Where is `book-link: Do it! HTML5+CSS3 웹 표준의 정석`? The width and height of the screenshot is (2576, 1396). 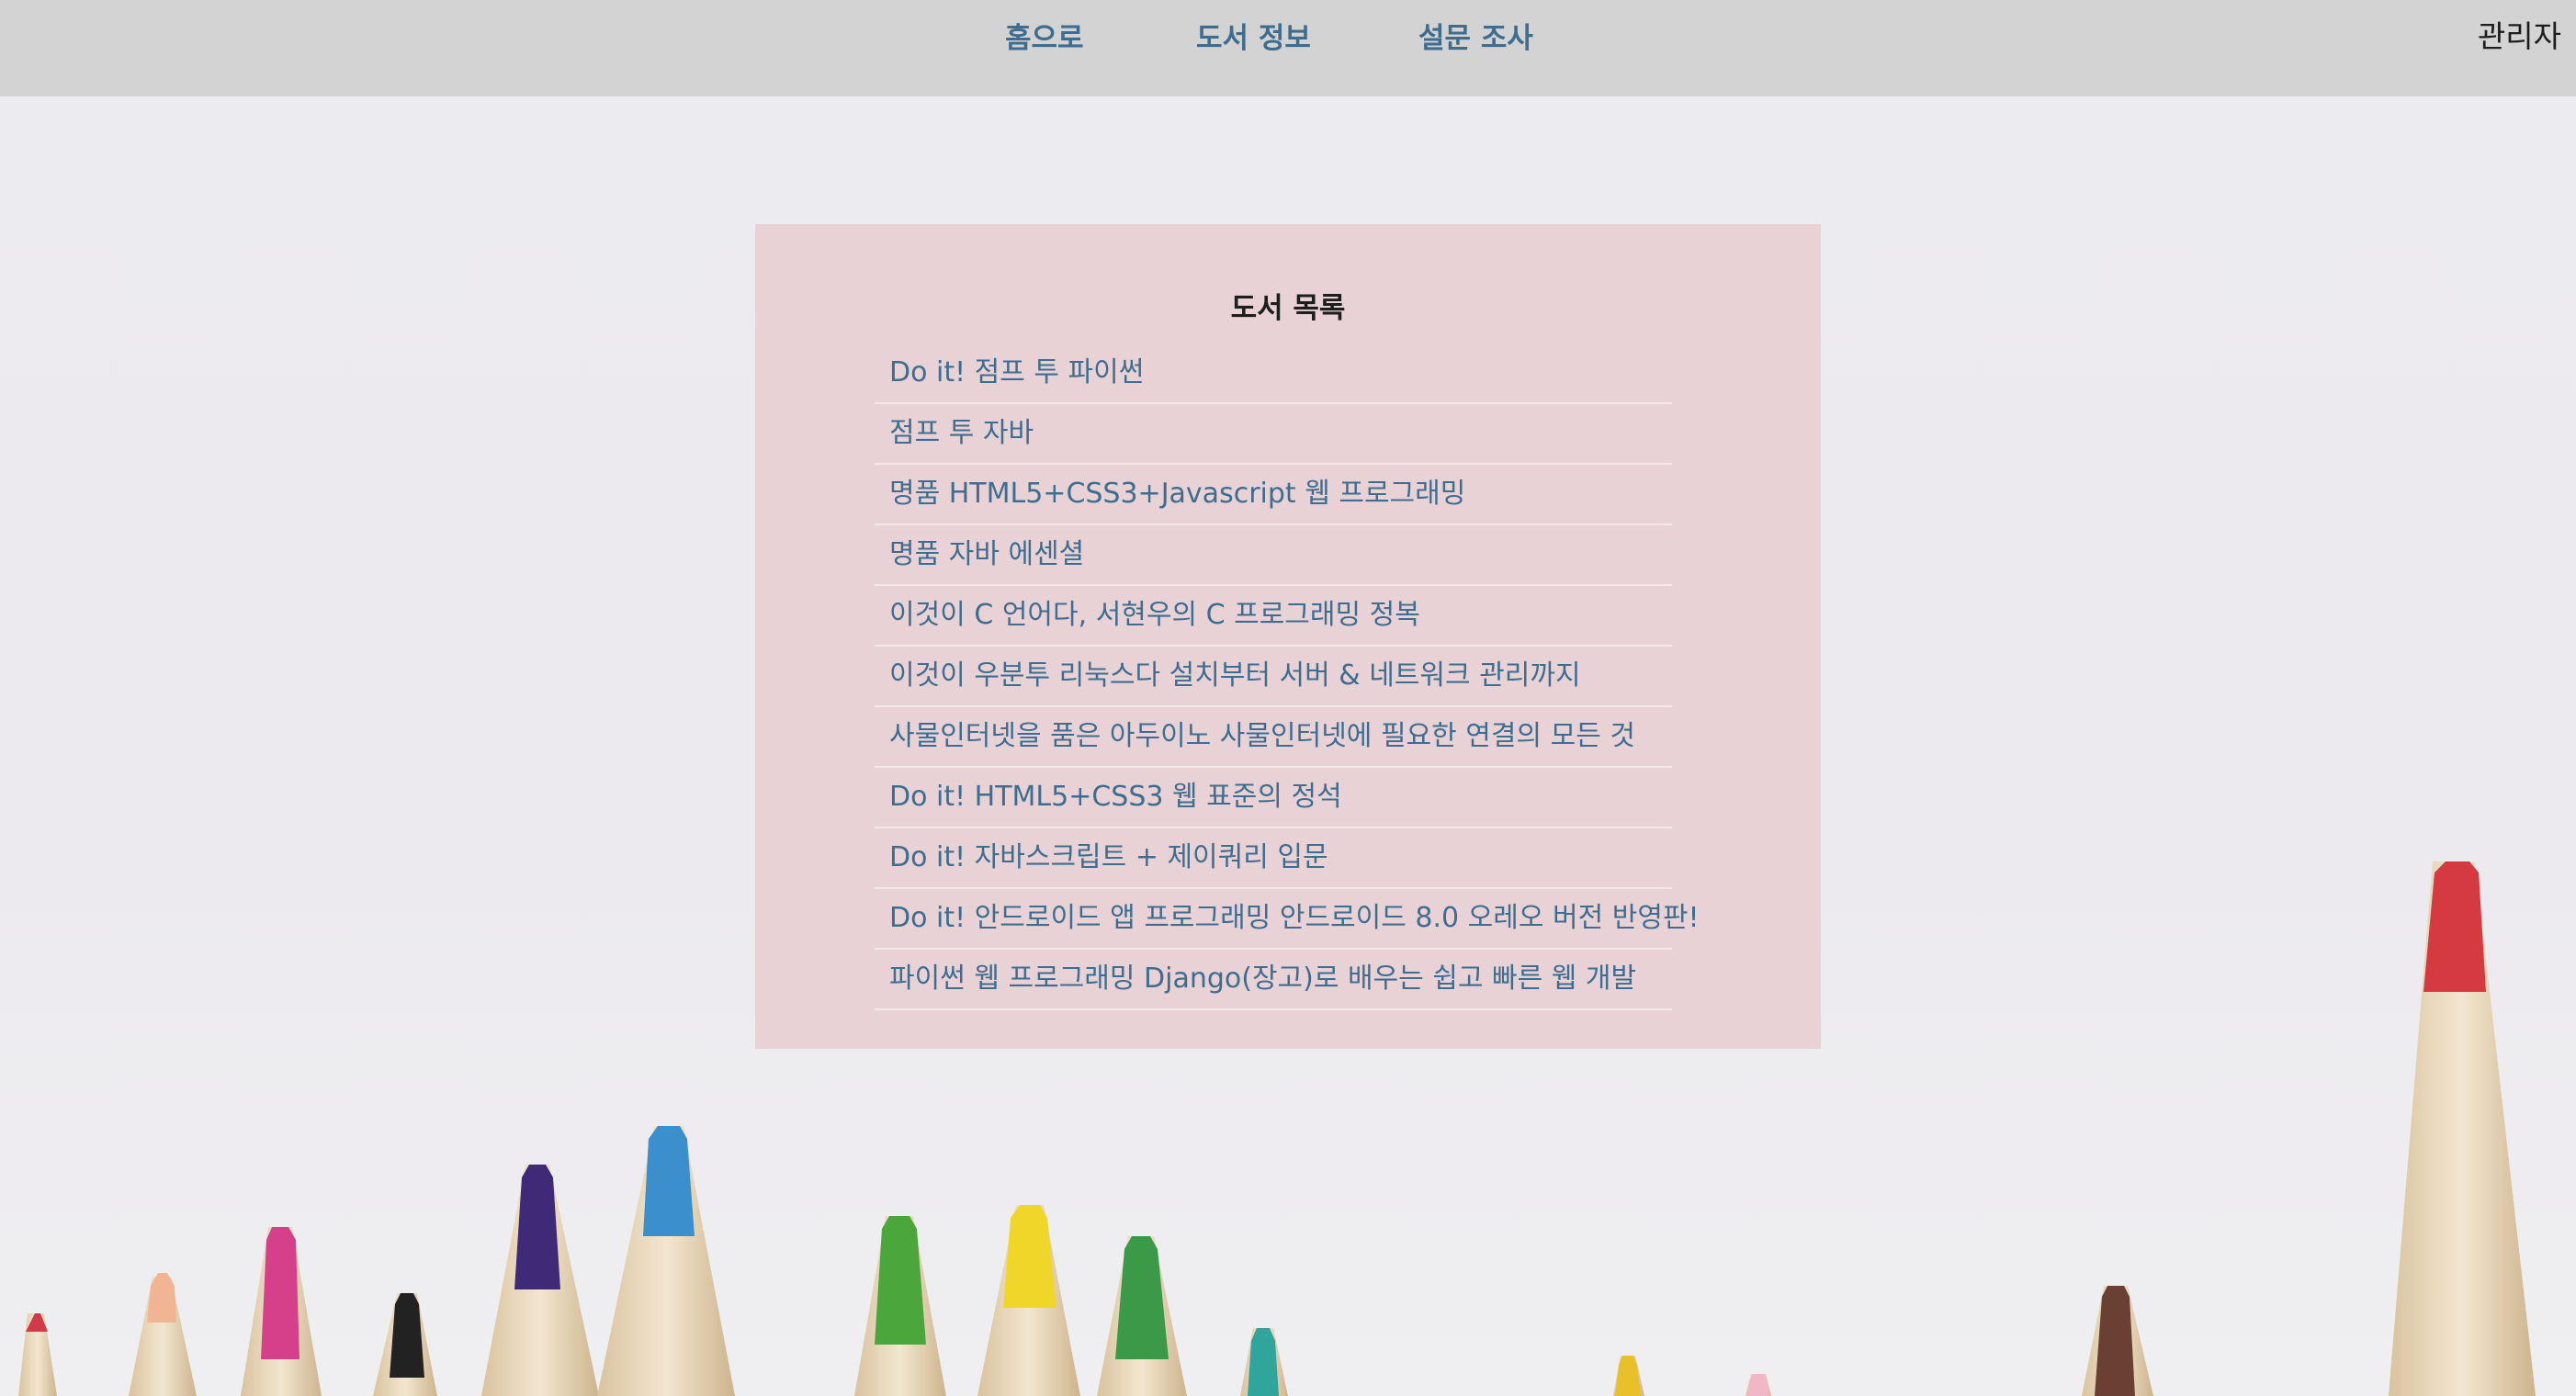 book-link: Do it! HTML5+CSS3 웹 표준의 정석 is located at coordinates (1280, 797).